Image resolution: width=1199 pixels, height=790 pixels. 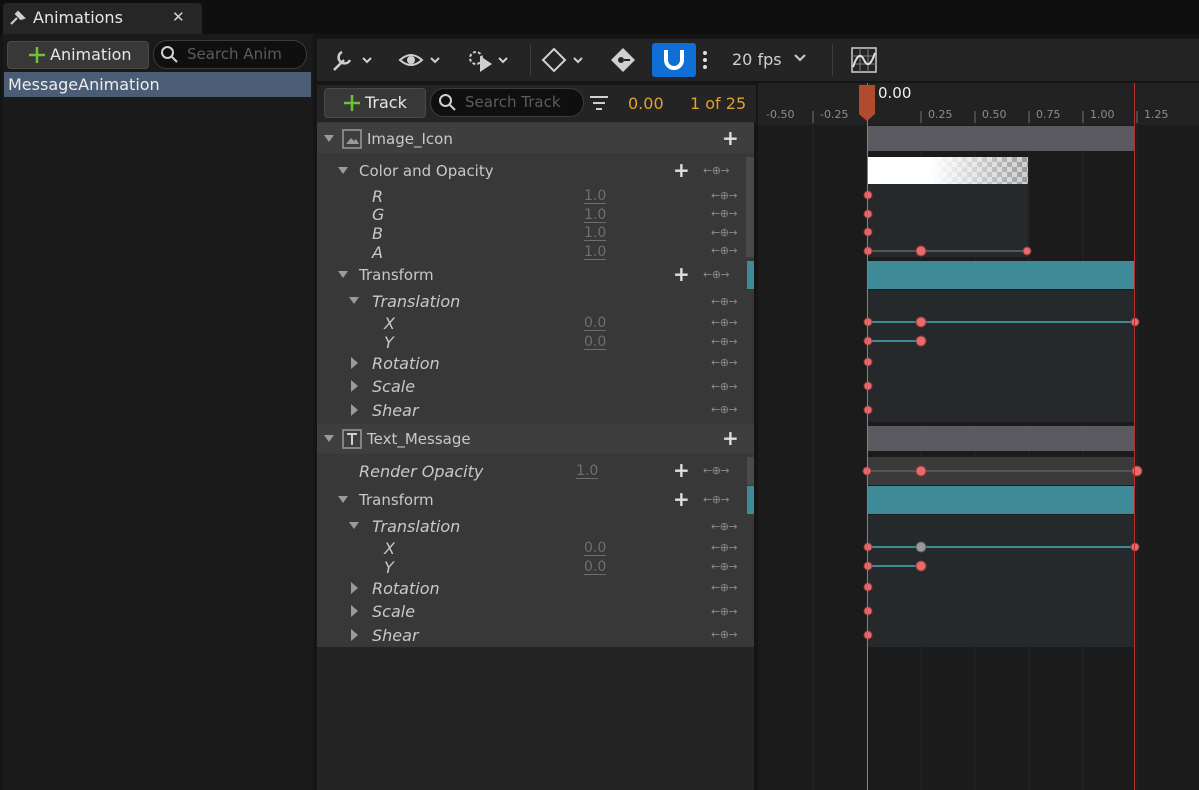 What do you see at coordinates (599, 103) in the screenshot?
I see `filter-icon` at bounding box center [599, 103].